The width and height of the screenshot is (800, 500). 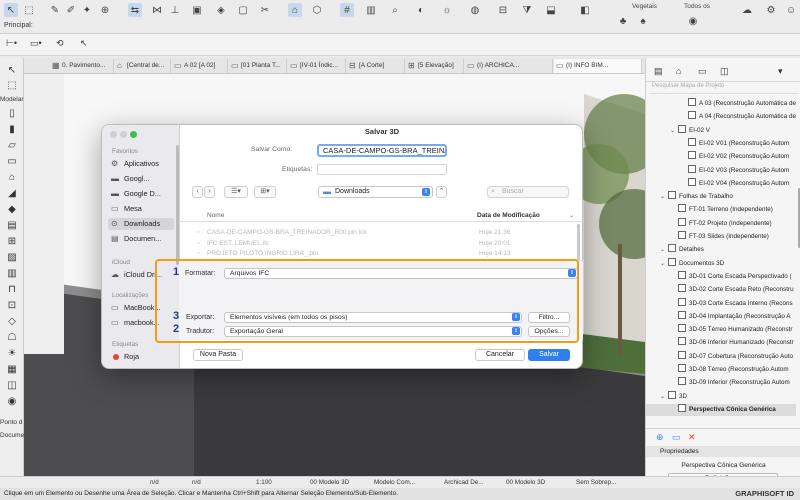 I want to click on railing-tool-icon: ⊞, so click(x=12, y=242).